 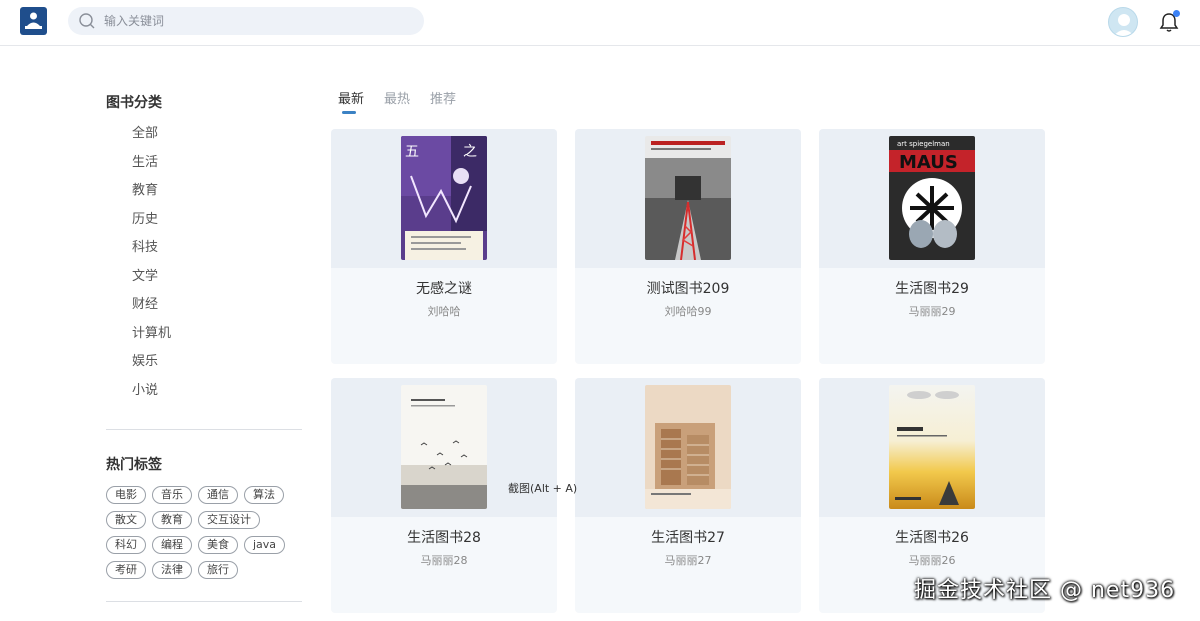 What do you see at coordinates (688, 311) in the screenshot?
I see `book-author: 刘哈哈99` at bounding box center [688, 311].